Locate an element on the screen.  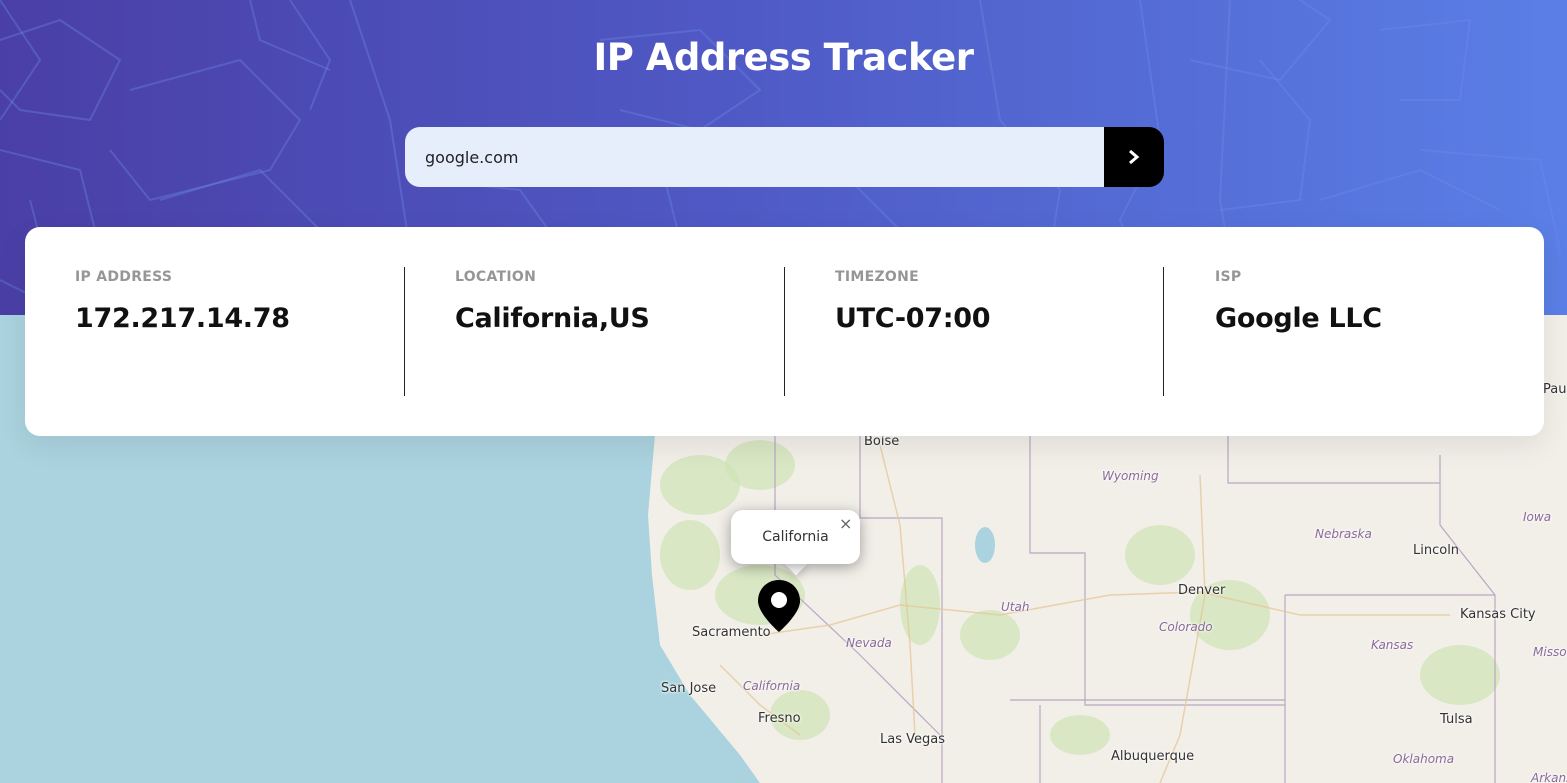
state-label: California is located at coordinates (772, 686).